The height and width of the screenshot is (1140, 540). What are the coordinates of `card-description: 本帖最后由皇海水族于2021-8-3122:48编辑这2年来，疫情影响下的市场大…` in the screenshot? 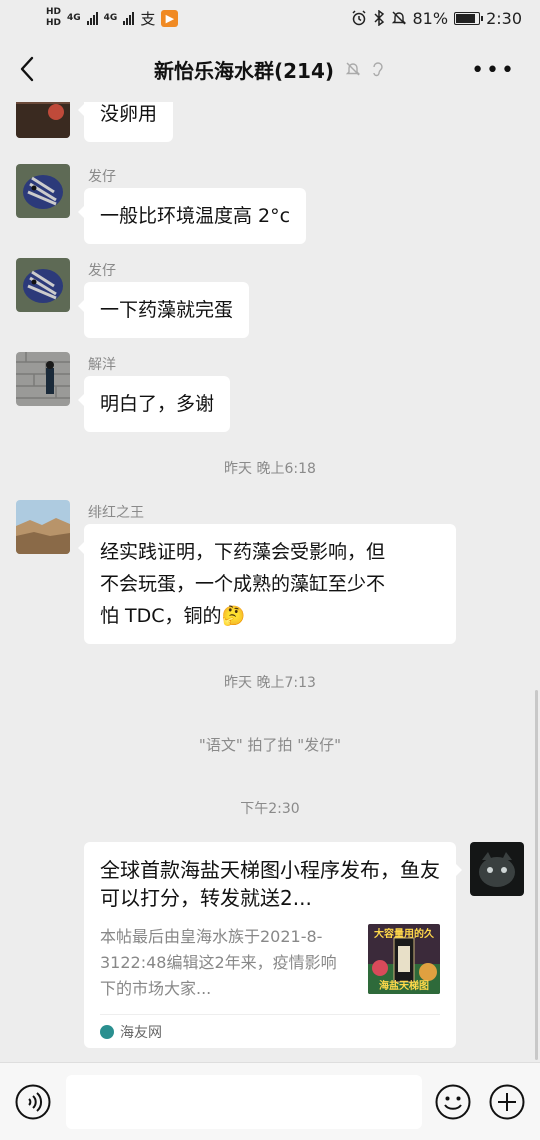 It's located at (218, 962).